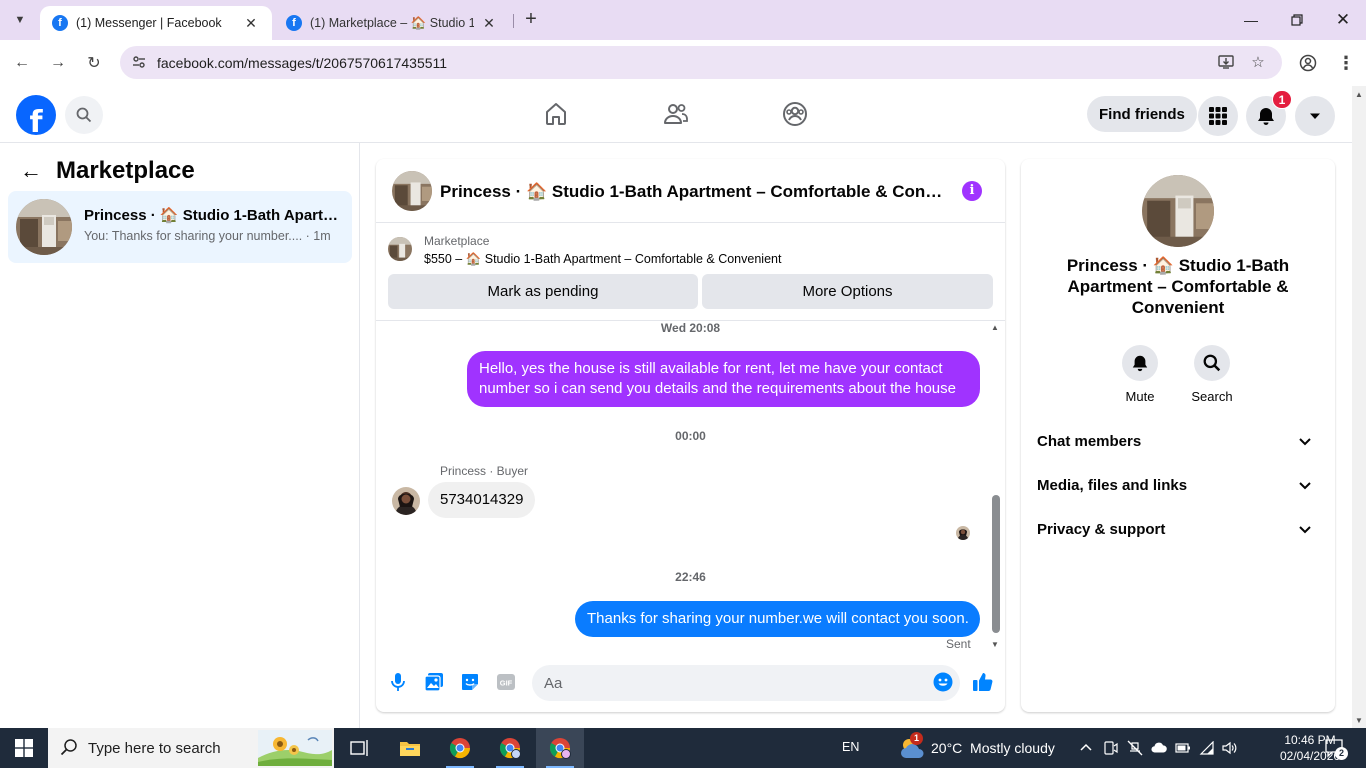  Describe the element at coordinates (149, 23) in the screenshot. I see `tab-title: (1) Messenger | Facebook` at that location.